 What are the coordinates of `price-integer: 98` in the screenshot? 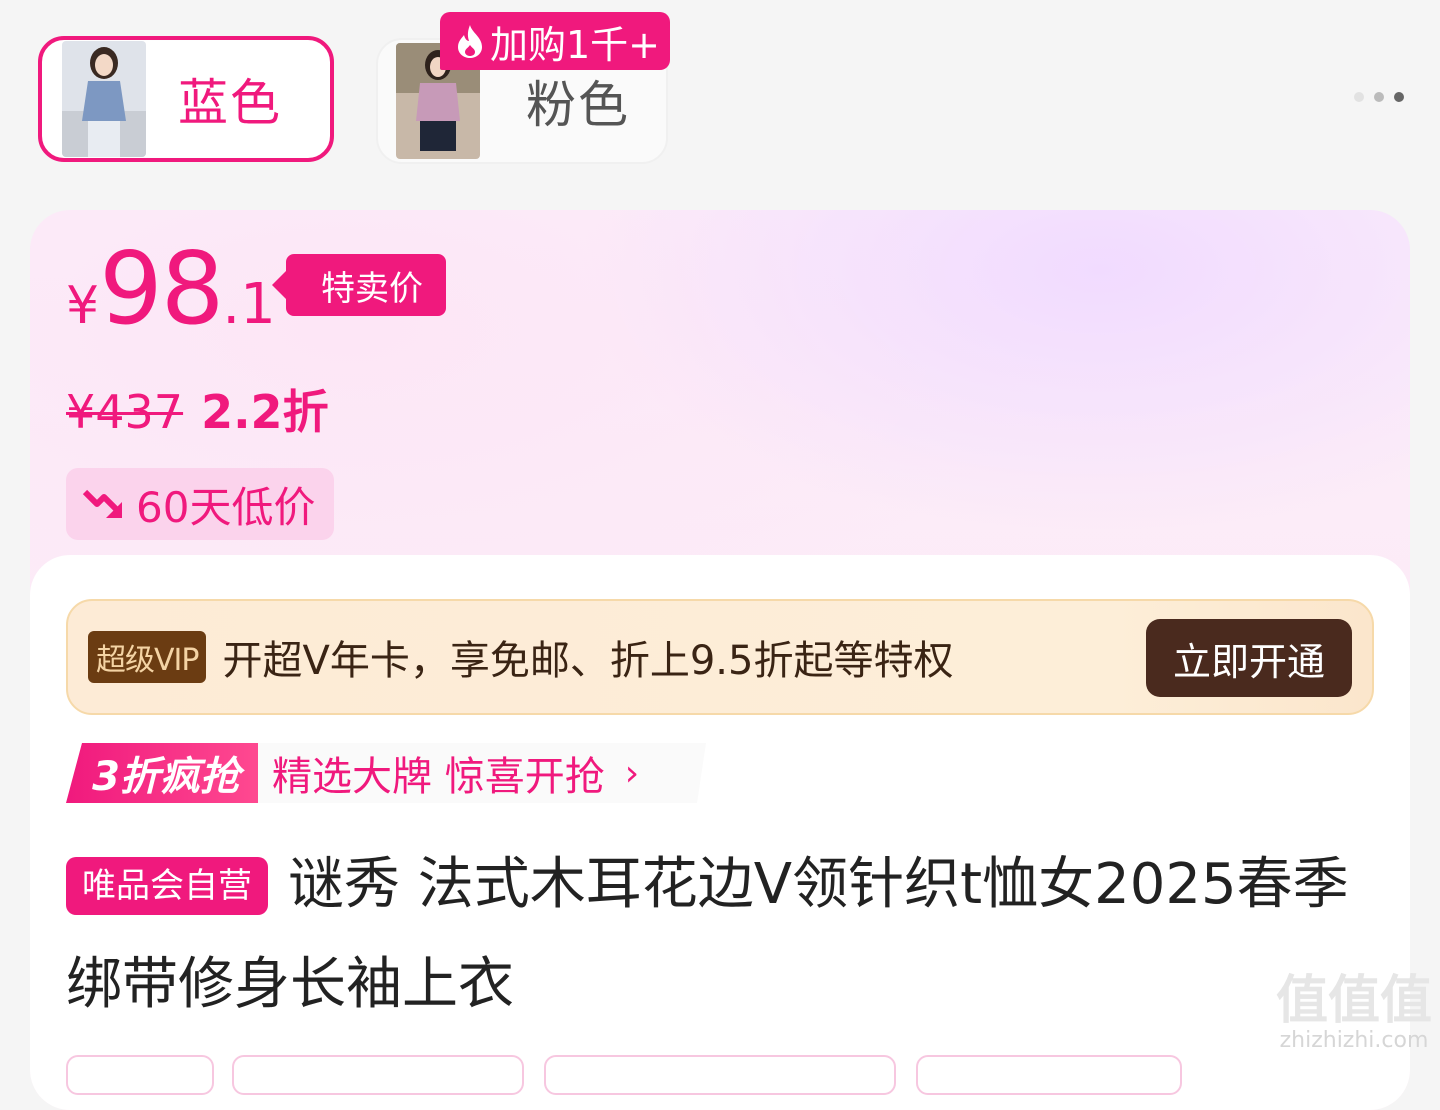 It's located at (161, 288).